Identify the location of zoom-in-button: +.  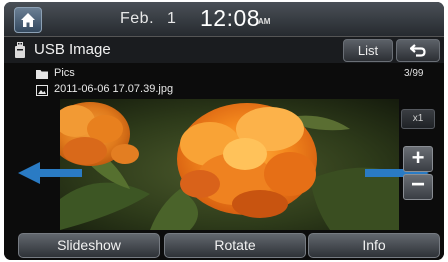
(418, 159).